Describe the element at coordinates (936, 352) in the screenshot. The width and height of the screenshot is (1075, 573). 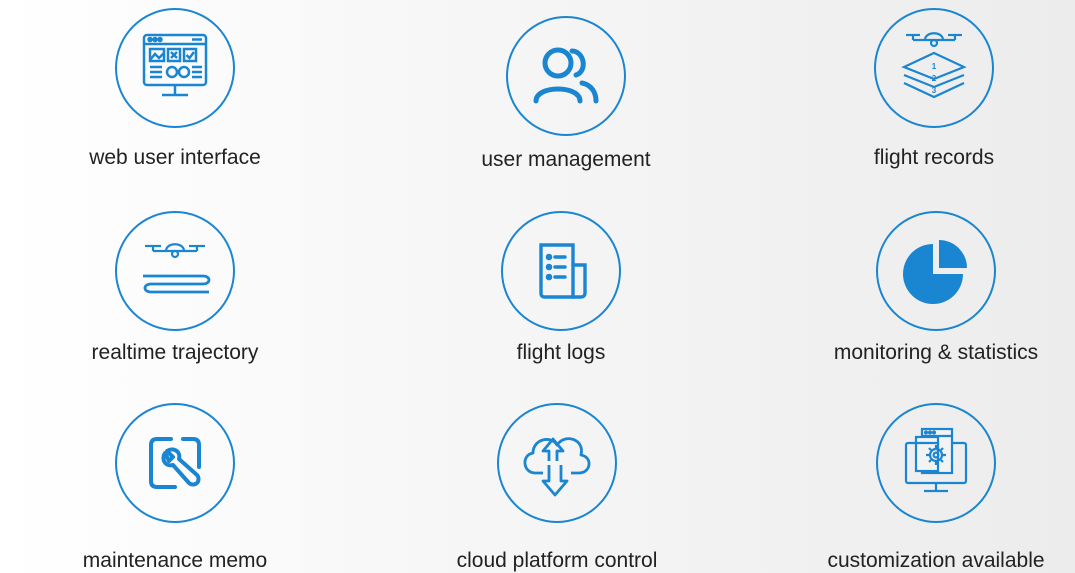
I see `feature-label: monitoring & statistics` at that location.